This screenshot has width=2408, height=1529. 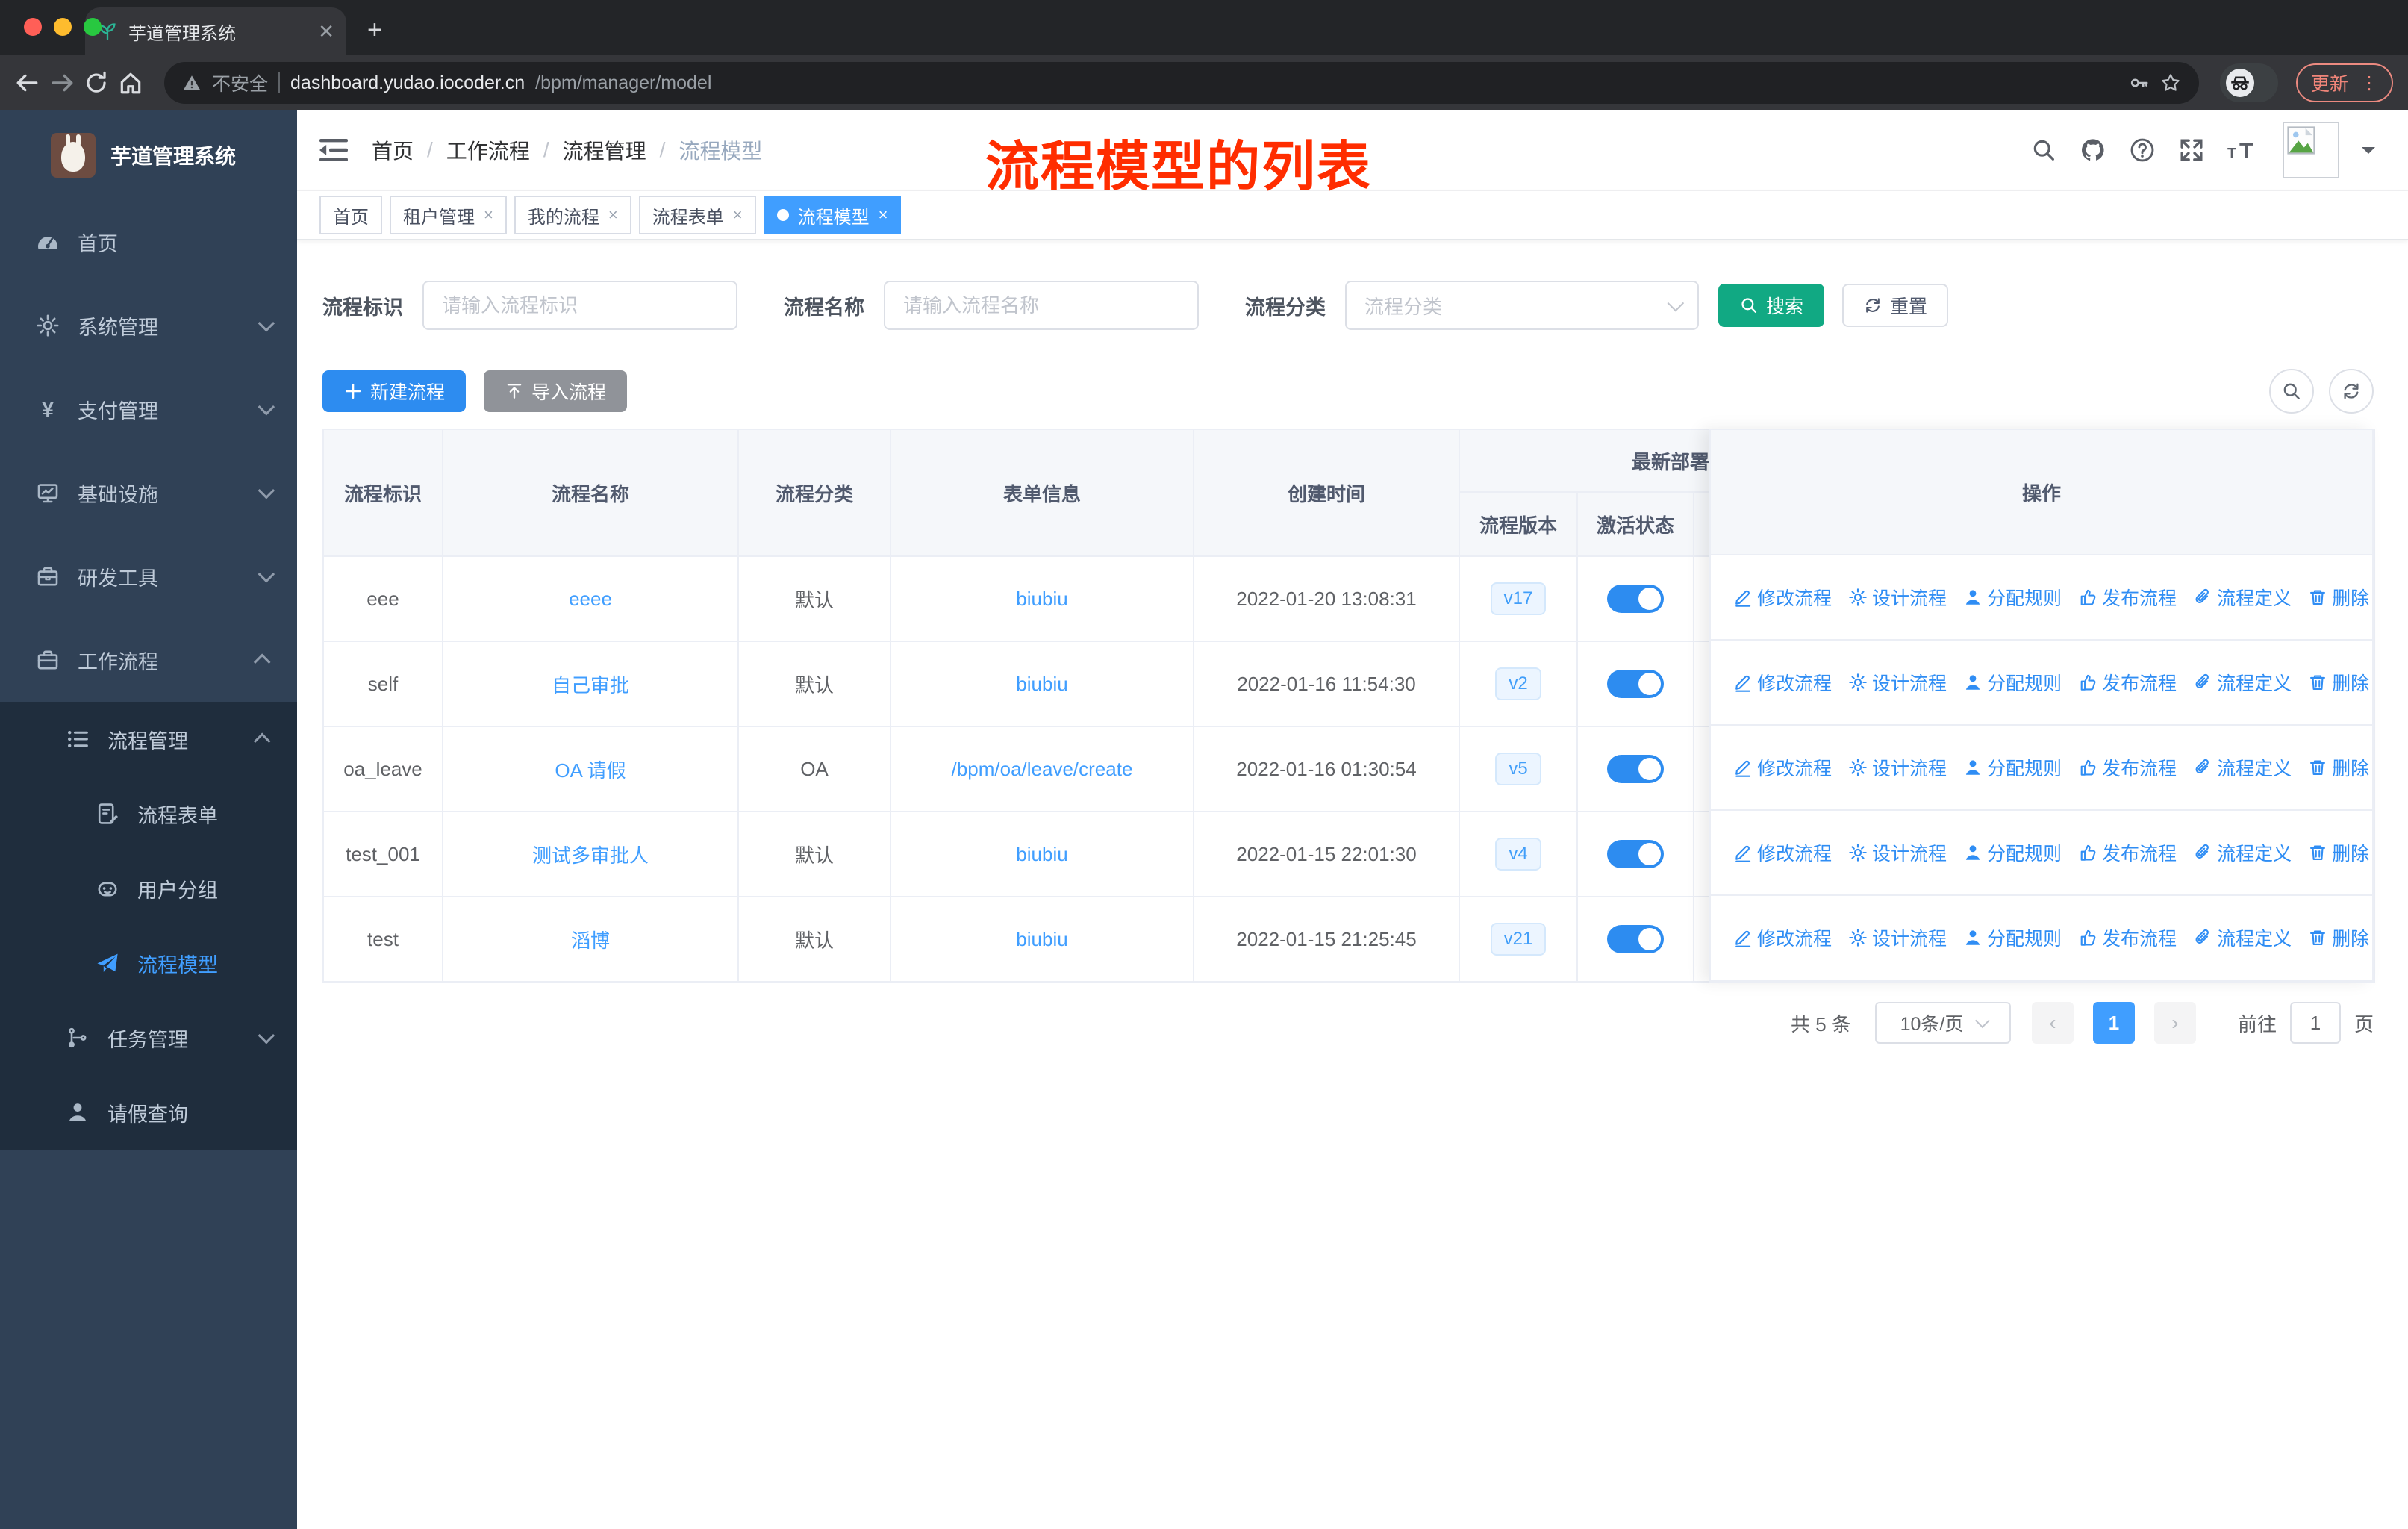 I want to click on sidebar-item-leave-query: 请假查询, so click(x=148, y=1112).